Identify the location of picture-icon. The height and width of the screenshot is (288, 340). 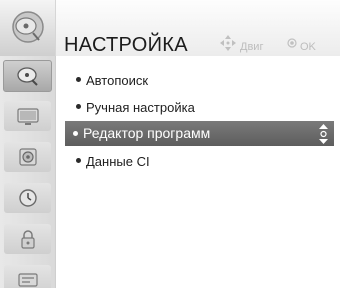
(28, 116).